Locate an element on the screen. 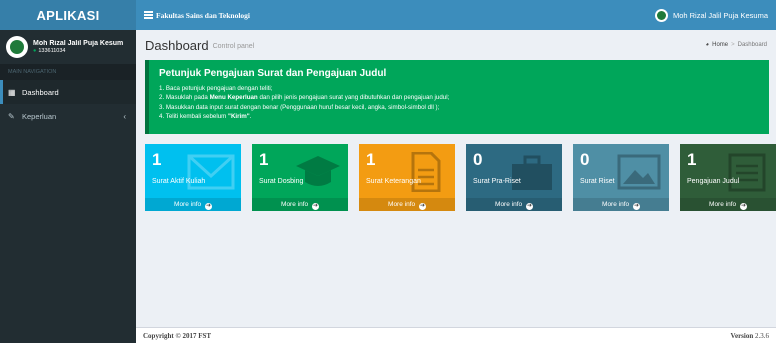  sidebar-item-label: Keperluan is located at coordinates (39, 116).